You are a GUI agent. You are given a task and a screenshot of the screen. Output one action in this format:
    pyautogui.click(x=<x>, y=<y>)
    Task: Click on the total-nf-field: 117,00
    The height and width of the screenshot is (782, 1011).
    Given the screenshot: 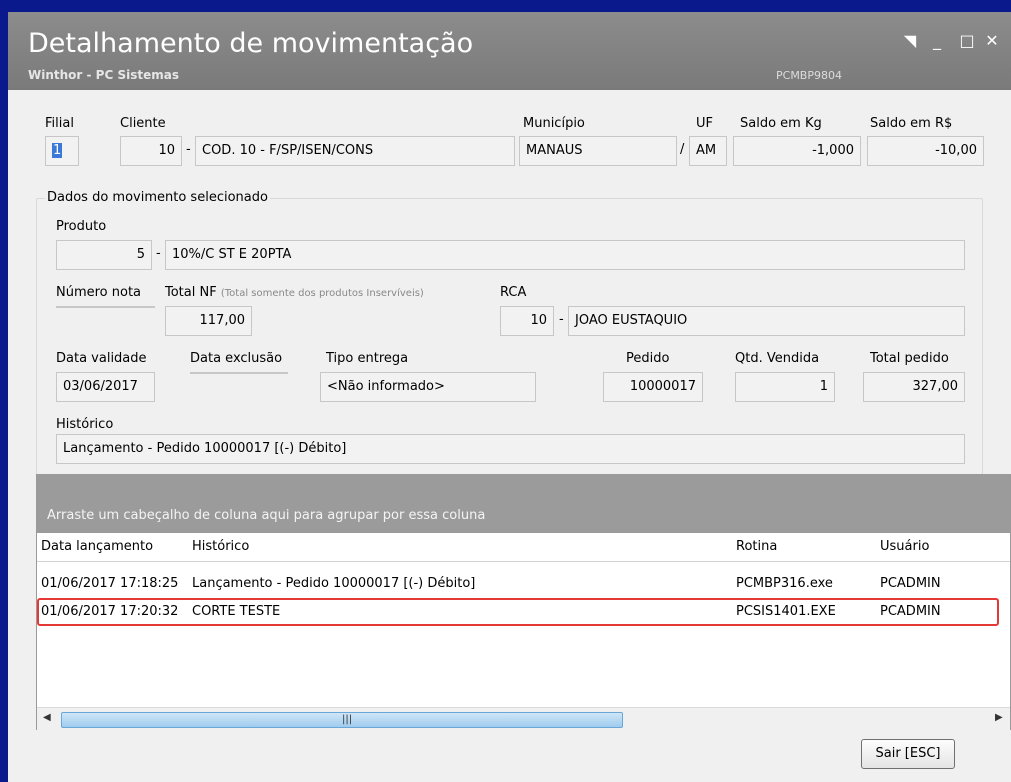 What is the action you would take?
    pyautogui.click(x=208, y=321)
    